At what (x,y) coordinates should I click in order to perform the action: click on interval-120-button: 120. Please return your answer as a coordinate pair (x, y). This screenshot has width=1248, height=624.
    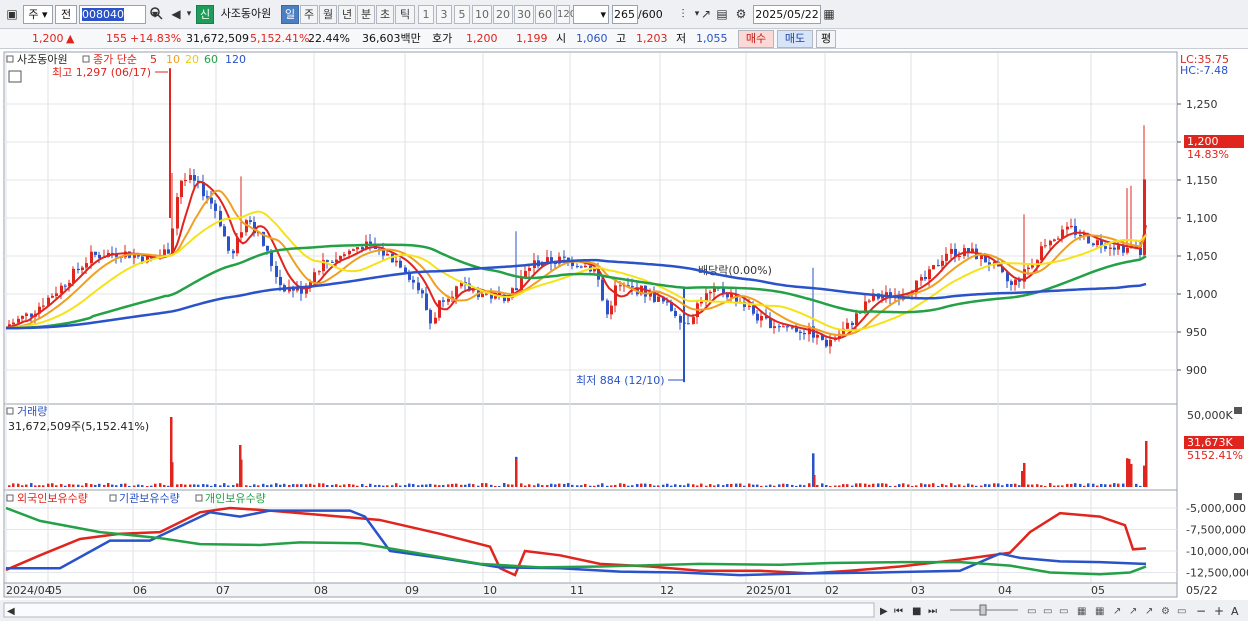
    Looking at the image, I should click on (566, 14).